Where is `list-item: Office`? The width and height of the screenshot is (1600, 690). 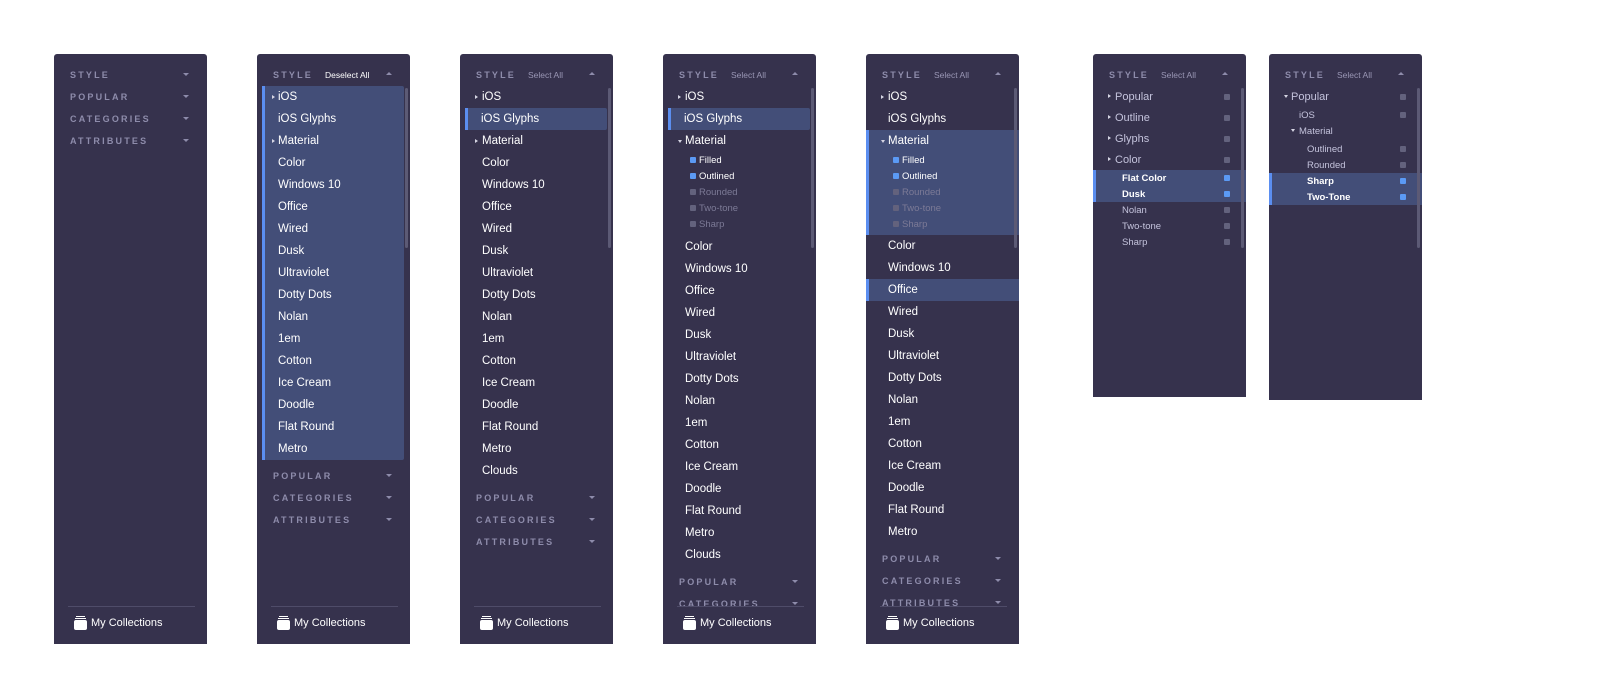
list-item: Office is located at coordinates (739, 291).